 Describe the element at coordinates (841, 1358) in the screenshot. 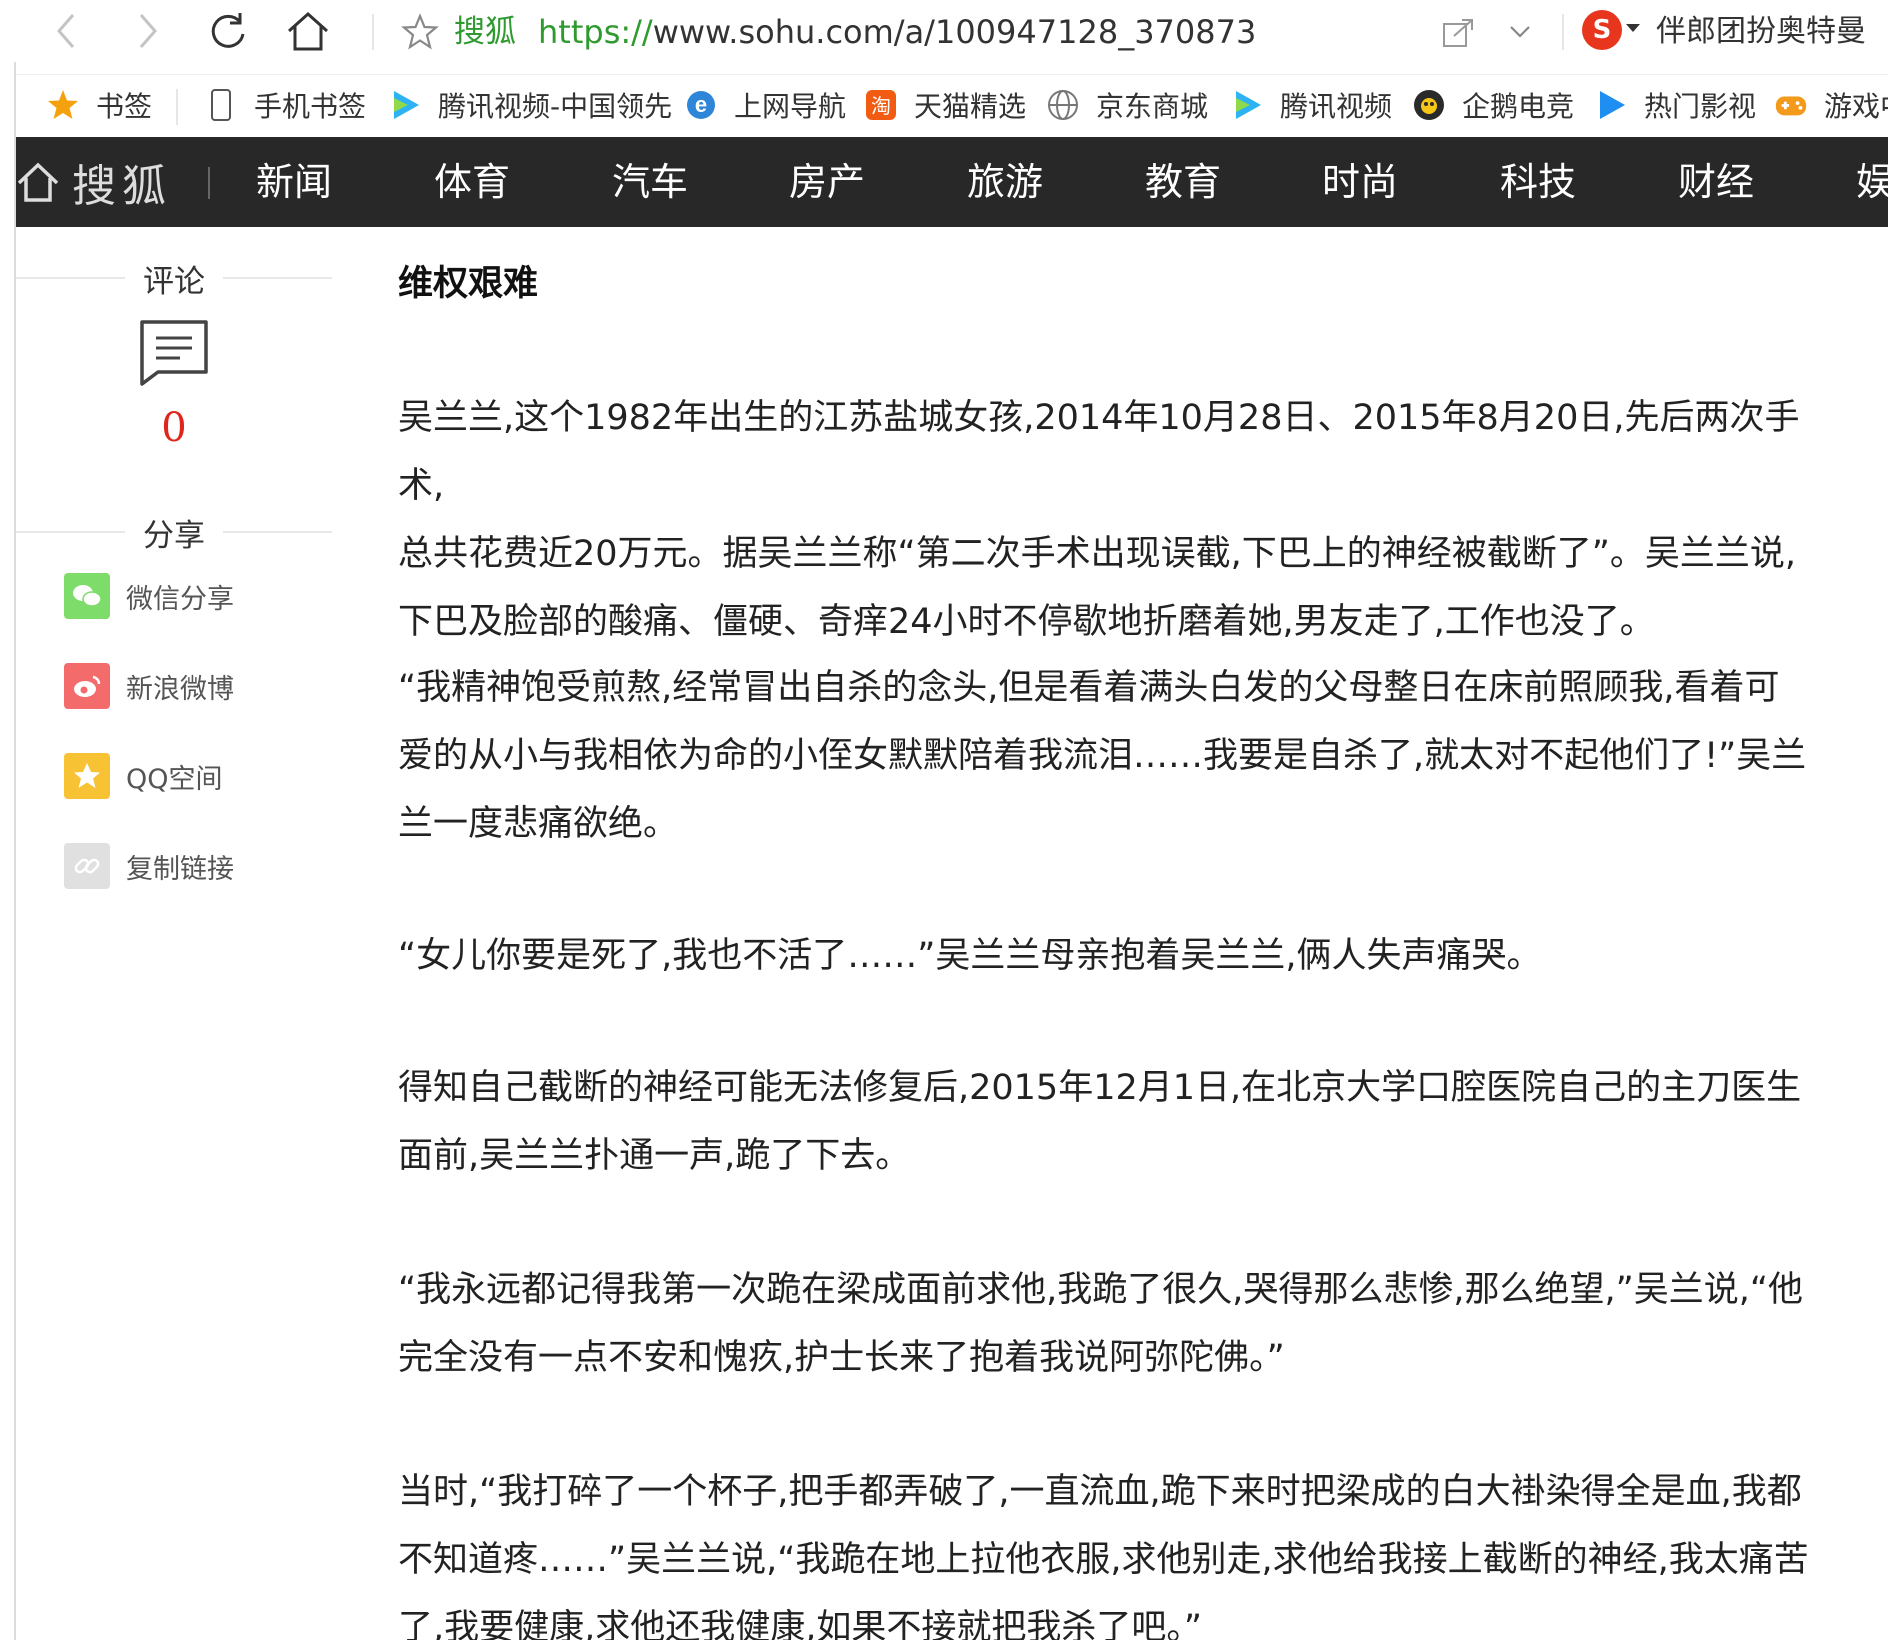

I see `paragraph-line: 完全没有一点不安和愧疚,护士长来了抱着我说阿弥陀佛。”` at that location.